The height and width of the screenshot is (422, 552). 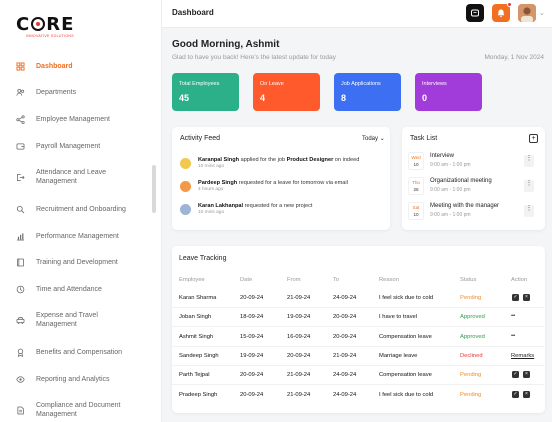 What do you see at coordinates (472, 163) in the screenshot?
I see `task-item: Wed 10 Interview 9:00 am - 1:00 pm ⋮` at bounding box center [472, 163].